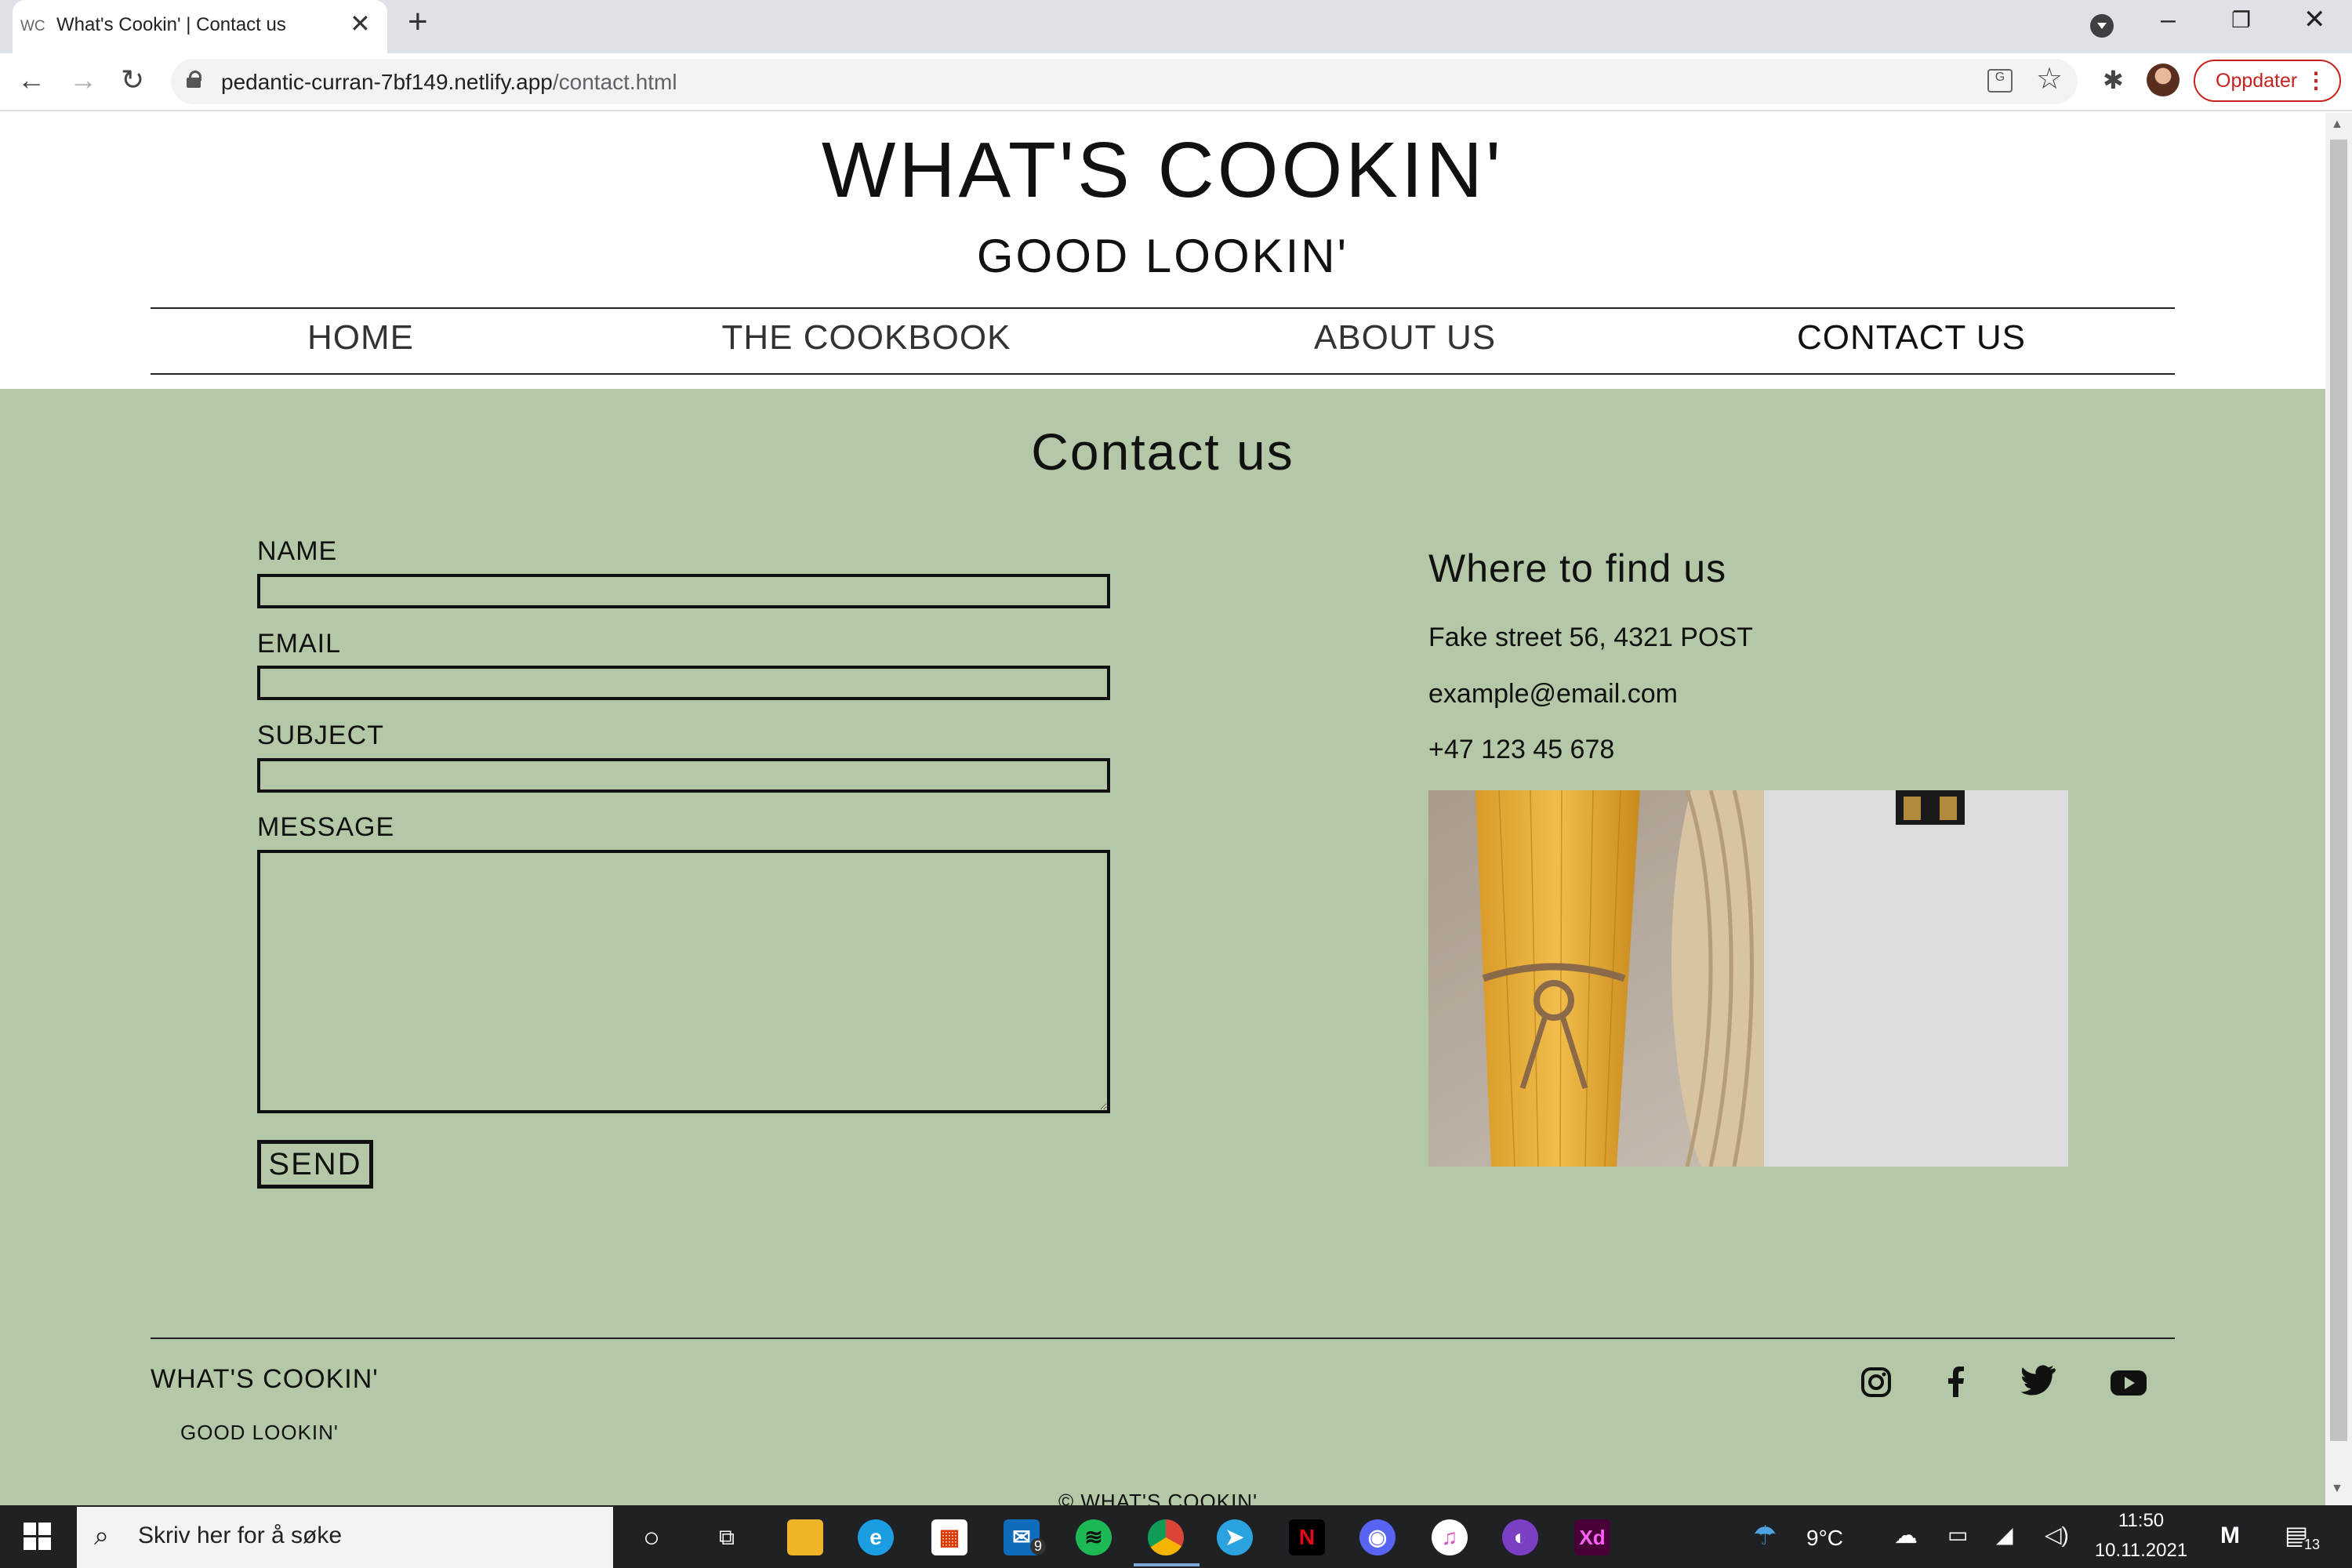 This screenshot has height=1568, width=2352. What do you see at coordinates (1307, 1537) in the screenshot?
I see `netflix-icon: N` at bounding box center [1307, 1537].